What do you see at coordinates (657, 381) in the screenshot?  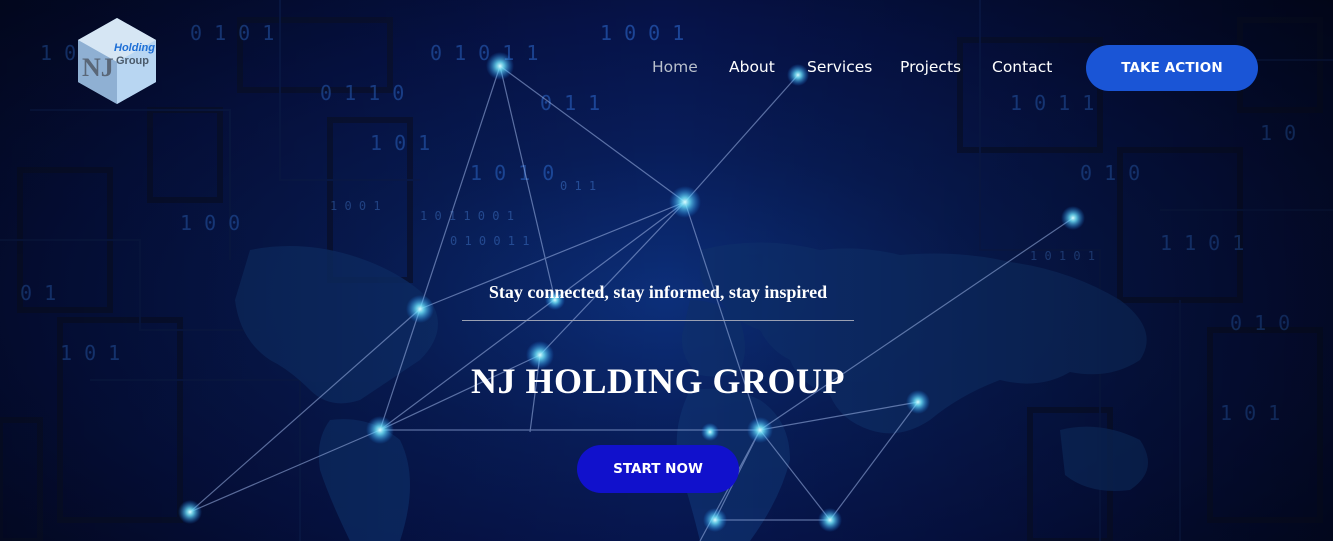 I see `hero-title: NJ HOLDING GROUP` at bounding box center [657, 381].